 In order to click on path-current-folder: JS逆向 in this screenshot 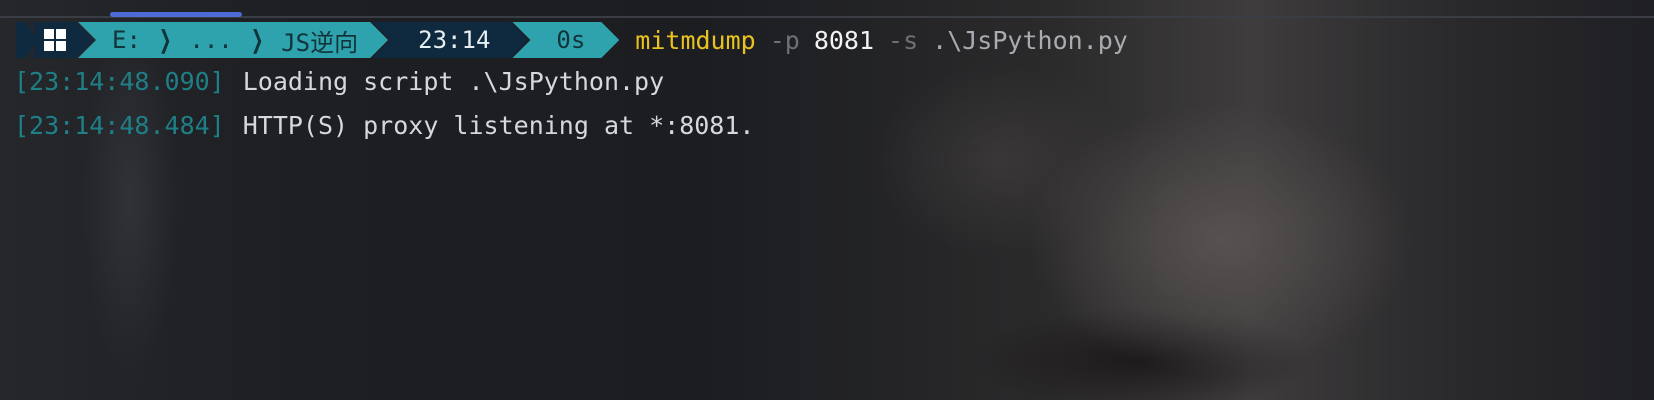, I will do `click(320, 42)`.